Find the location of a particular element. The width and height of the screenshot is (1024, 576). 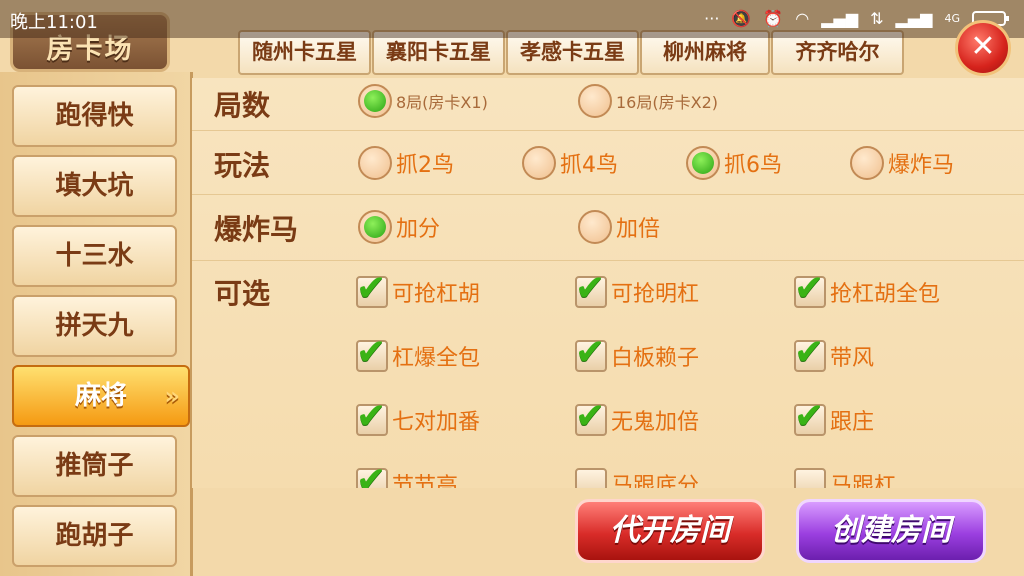

option-qidui-jiafan: ✔ 七对加番 is located at coordinates (418, 416).